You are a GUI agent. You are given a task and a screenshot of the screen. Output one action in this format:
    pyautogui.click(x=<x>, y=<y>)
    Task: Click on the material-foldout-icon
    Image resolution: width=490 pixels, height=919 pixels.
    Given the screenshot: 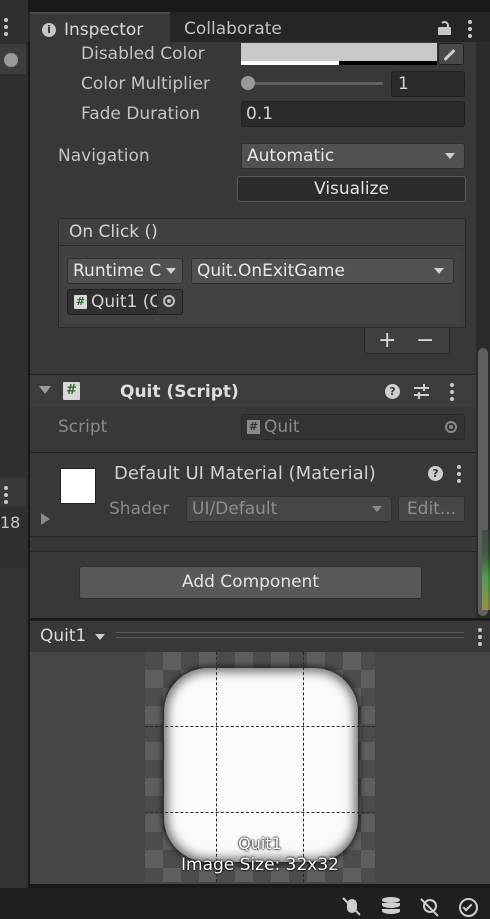 What is the action you would take?
    pyautogui.click(x=45, y=519)
    